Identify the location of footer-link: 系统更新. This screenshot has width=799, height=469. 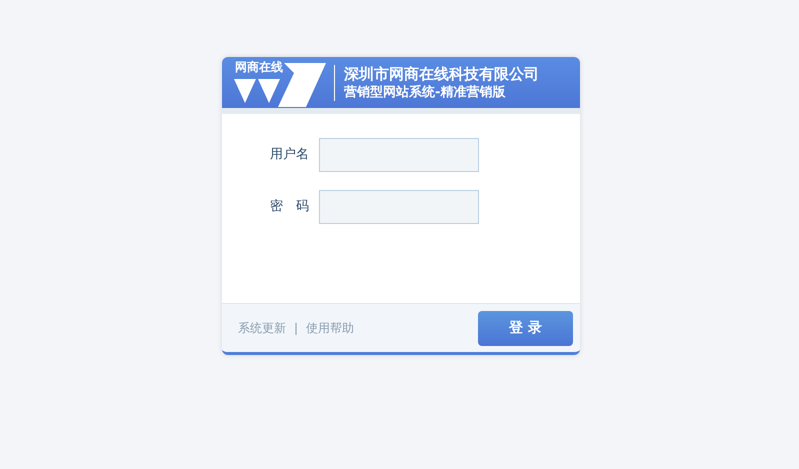
(262, 328).